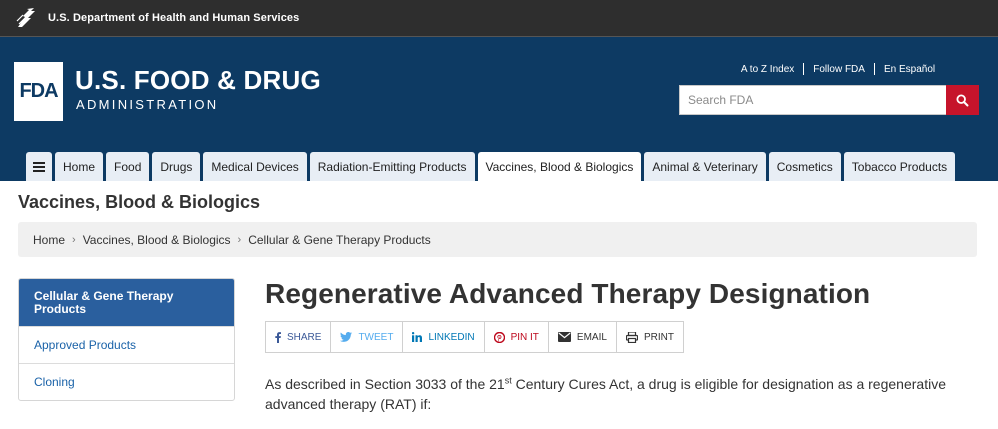  I want to click on linkedin-icon, so click(417, 337).